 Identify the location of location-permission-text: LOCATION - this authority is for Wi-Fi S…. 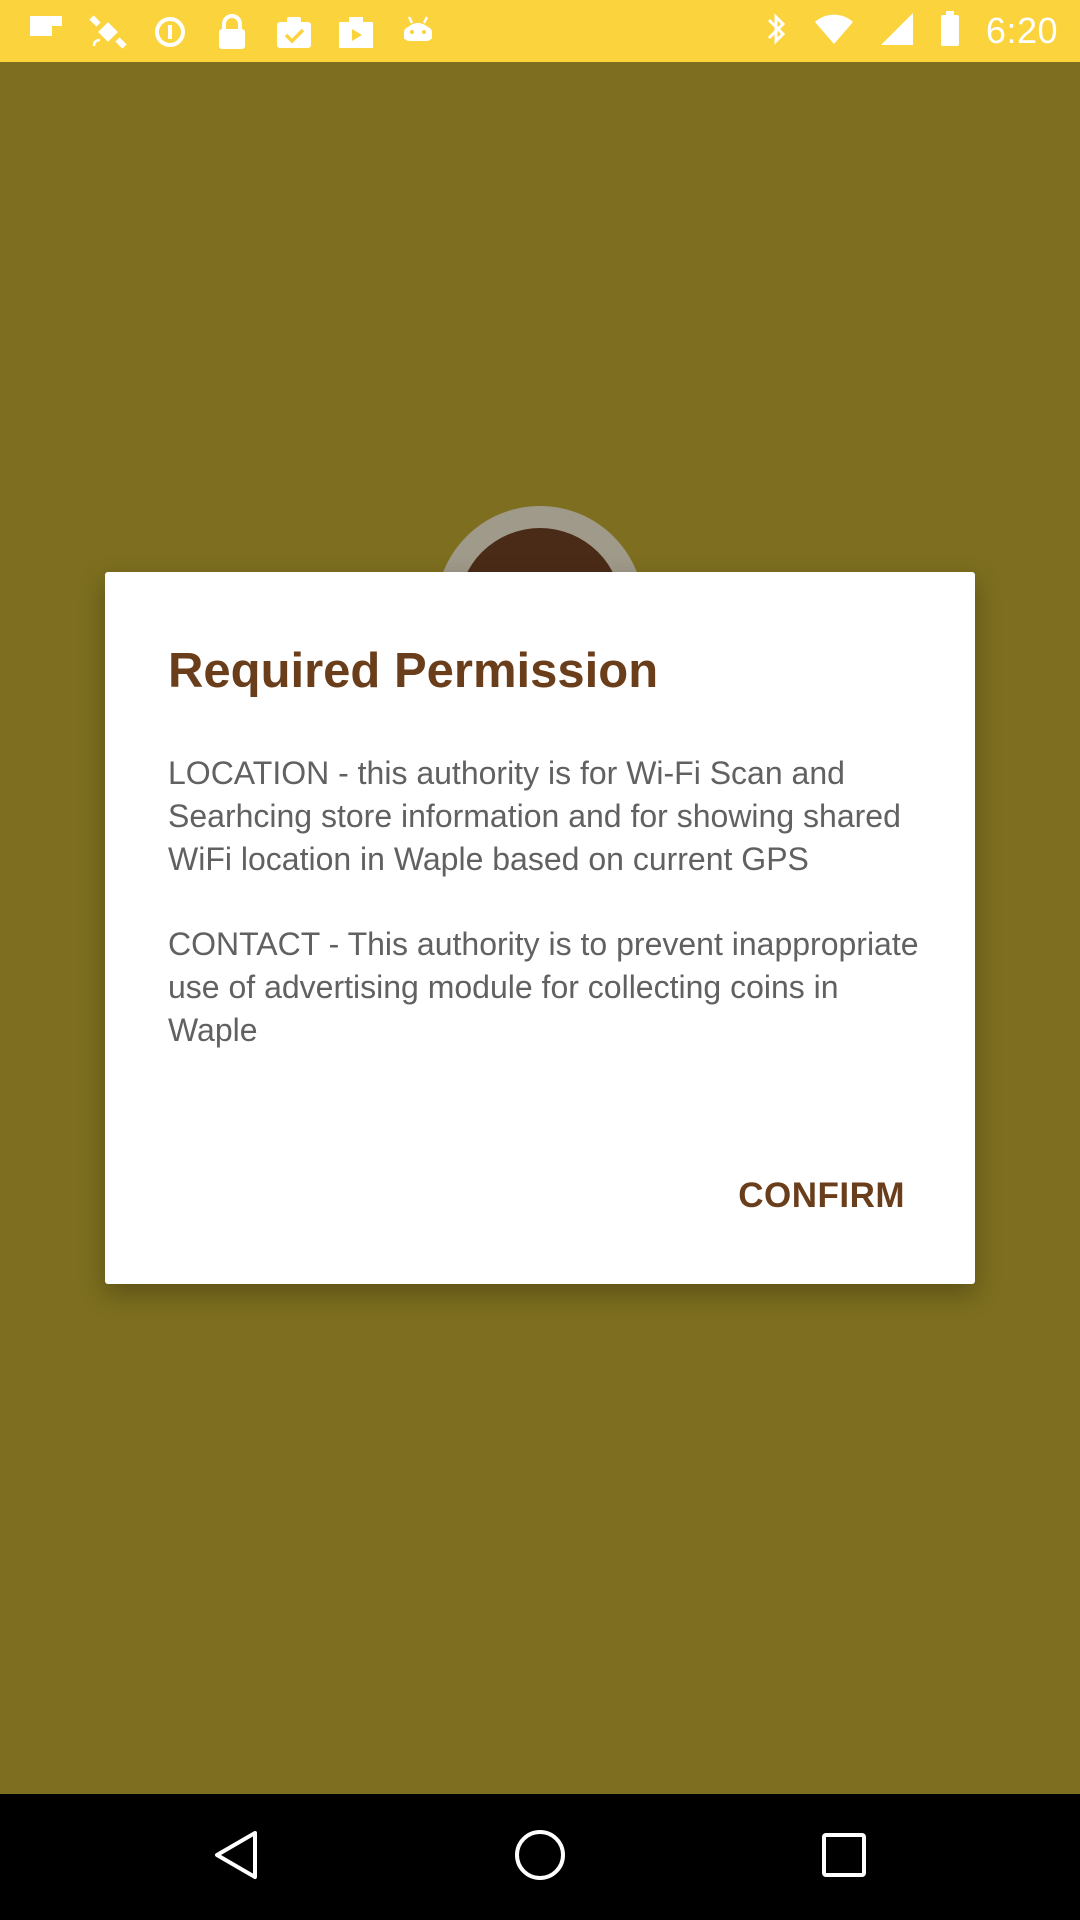
(534, 816).